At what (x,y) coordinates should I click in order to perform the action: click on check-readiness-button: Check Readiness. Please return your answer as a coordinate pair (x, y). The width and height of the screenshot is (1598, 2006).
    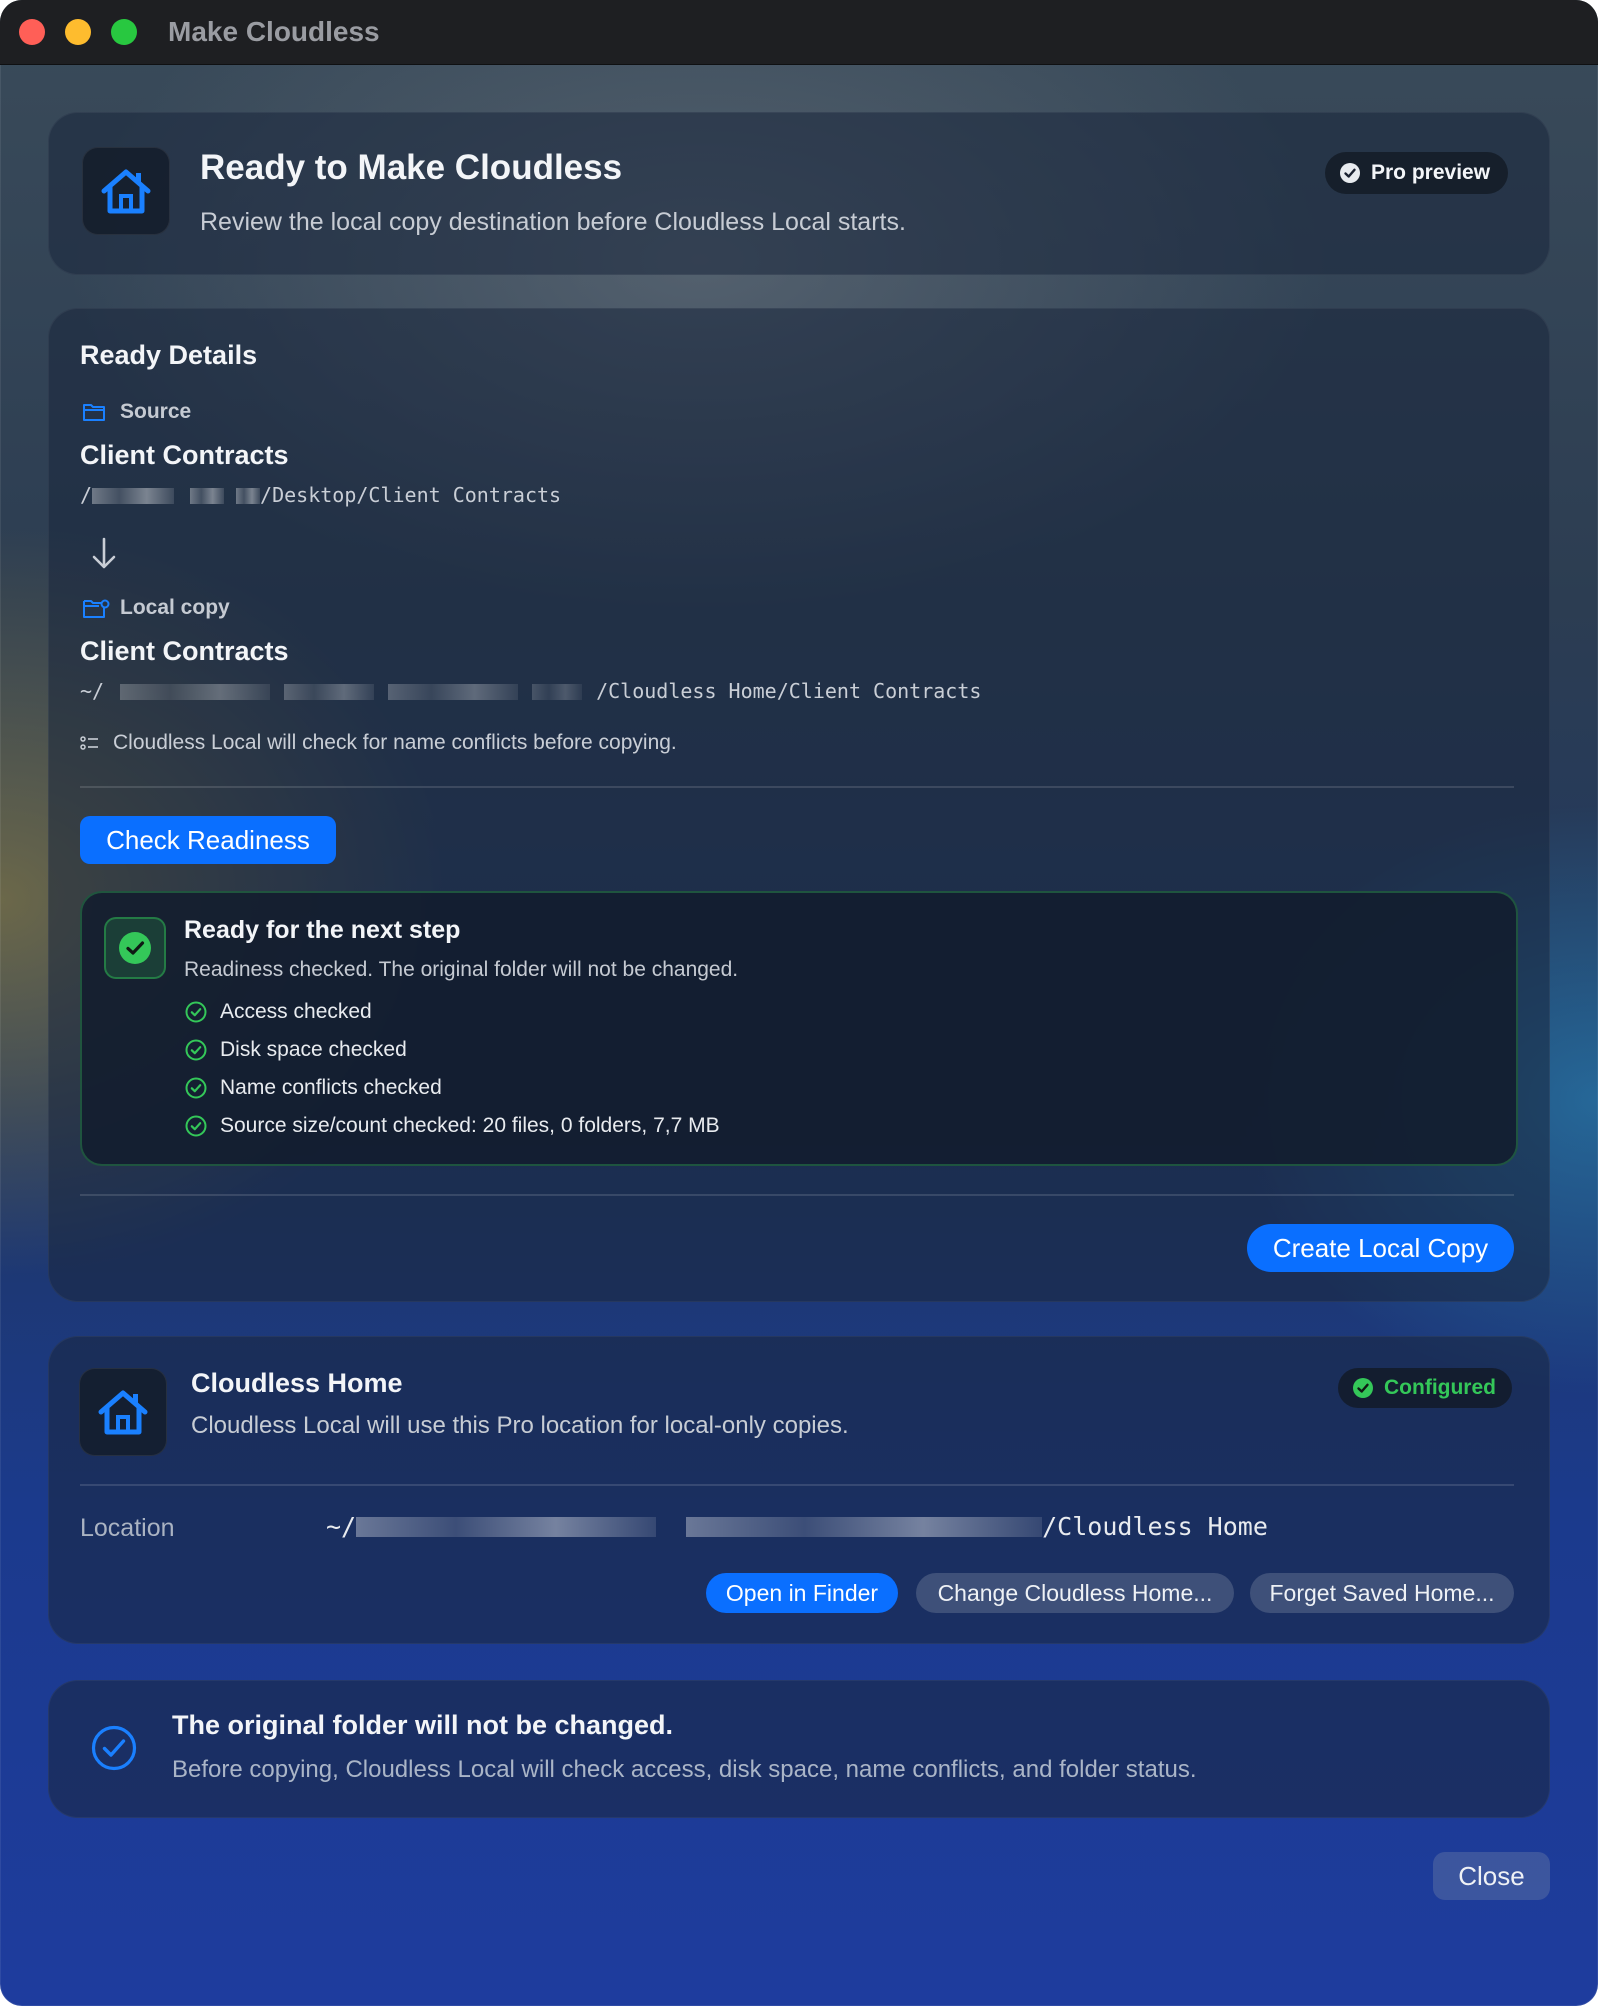
    Looking at the image, I should click on (208, 840).